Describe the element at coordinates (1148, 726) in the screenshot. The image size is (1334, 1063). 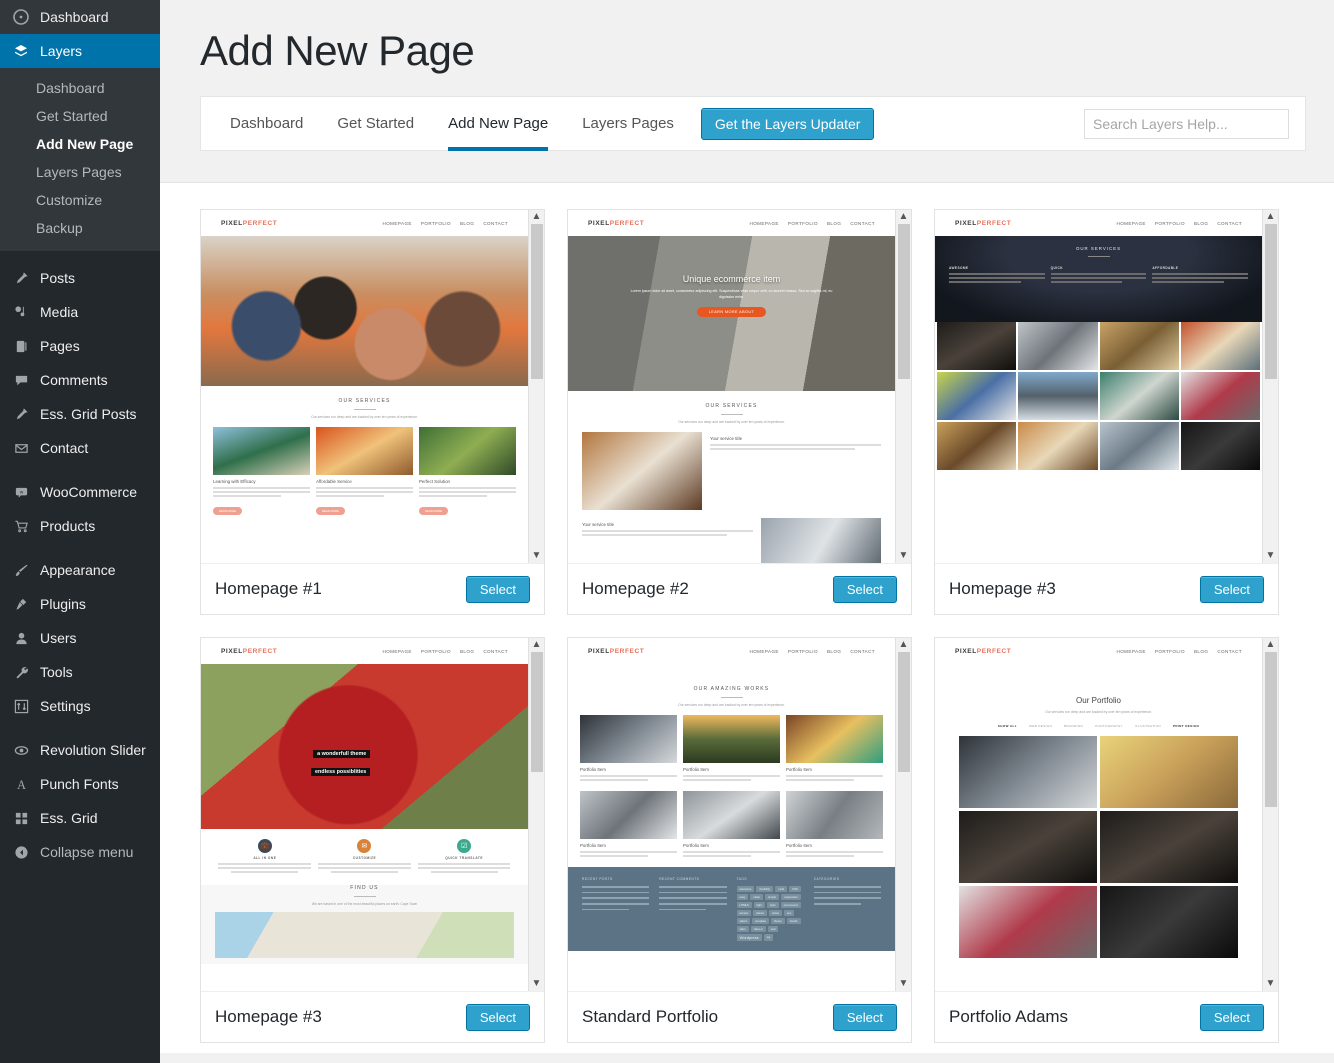
I see `filter-illustration: ILLUSTRATION` at that location.